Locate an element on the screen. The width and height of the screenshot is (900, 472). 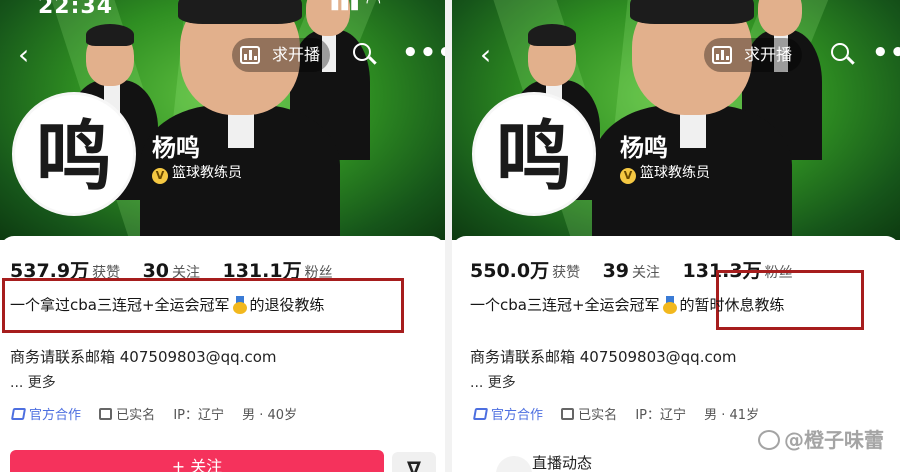
tag-gender-age: 男 · 40岁 is located at coordinates (270, 415).